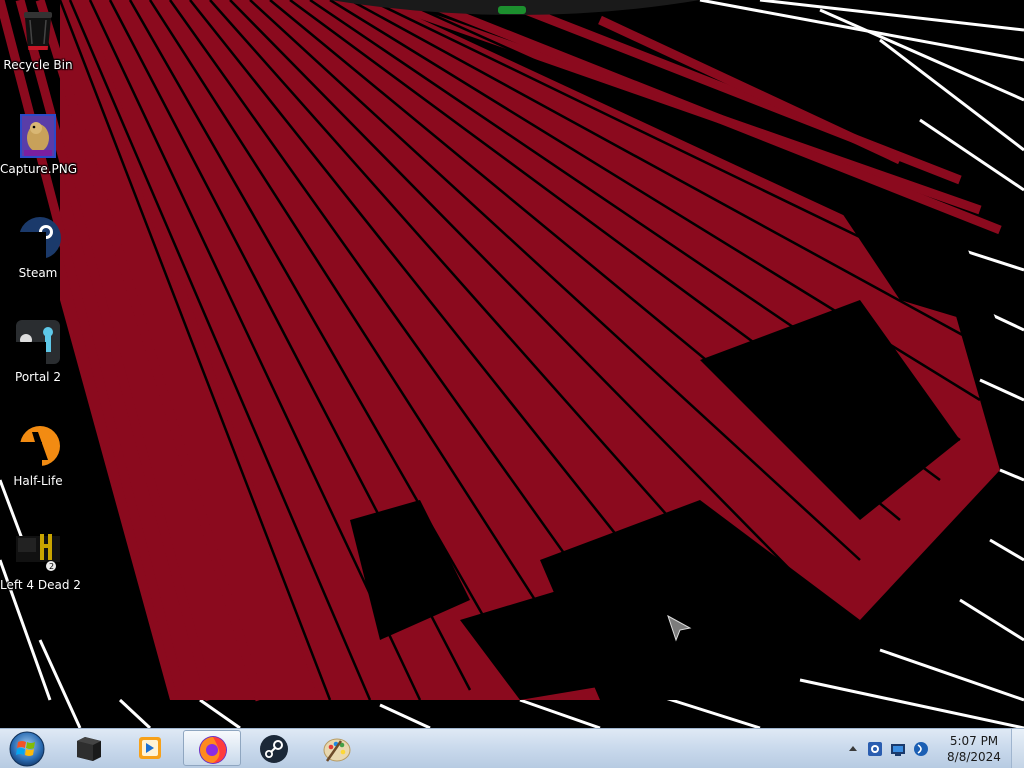  What do you see at coordinates (38, 65) in the screenshot?
I see `desktop-icon-label: Recycle Bin` at bounding box center [38, 65].